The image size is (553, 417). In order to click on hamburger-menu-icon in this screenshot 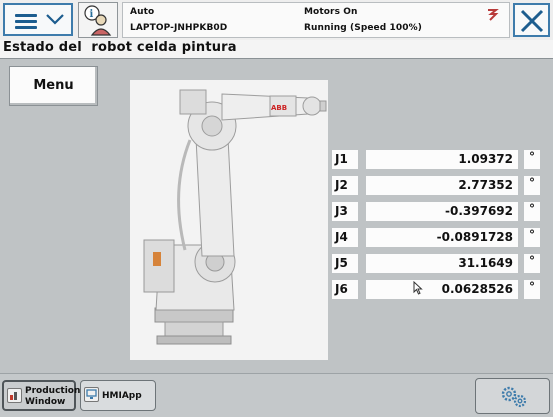, I will do `click(26, 22)`.